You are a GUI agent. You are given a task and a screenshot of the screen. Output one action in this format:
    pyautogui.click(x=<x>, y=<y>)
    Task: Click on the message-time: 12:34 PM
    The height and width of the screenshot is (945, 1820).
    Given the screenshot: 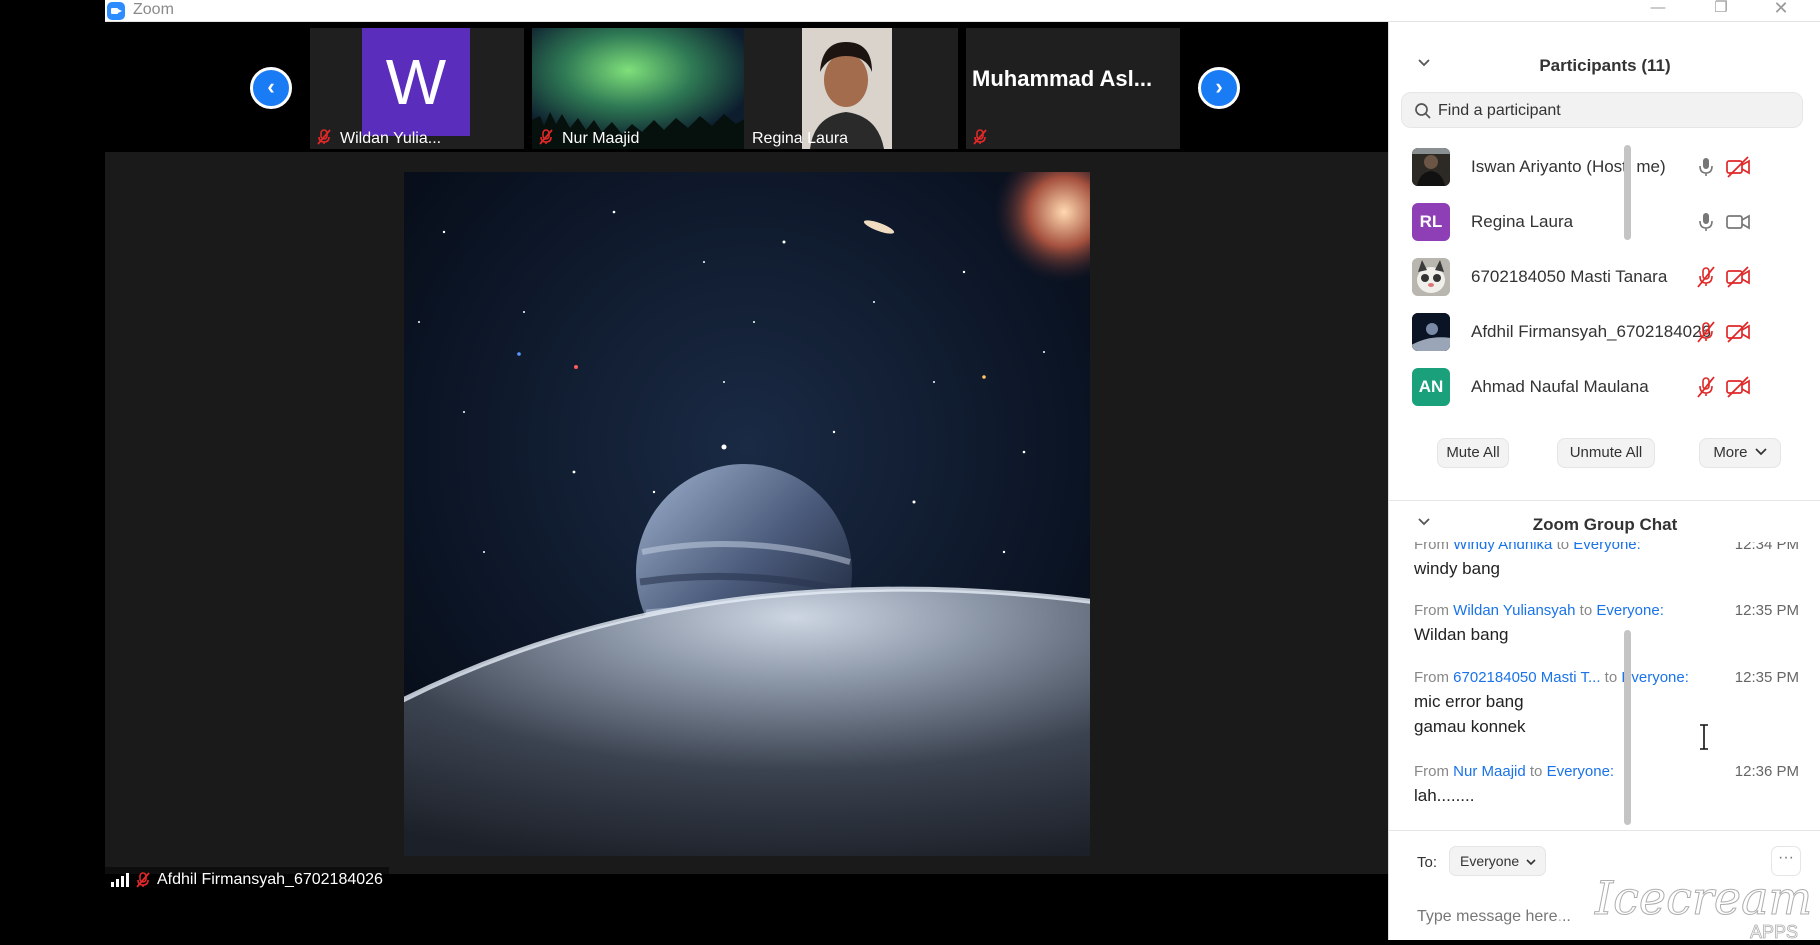 What is the action you would take?
    pyautogui.click(x=1766, y=547)
    